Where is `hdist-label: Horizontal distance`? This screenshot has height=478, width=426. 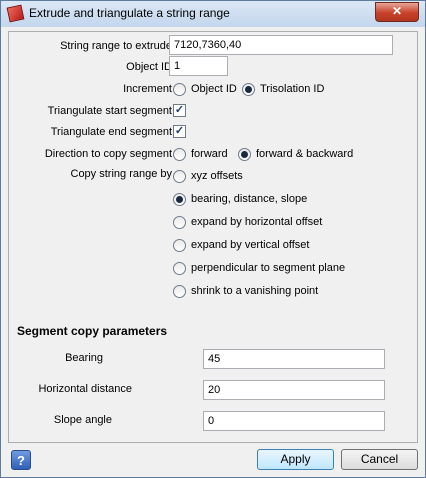
hdist-label: Horizontal distance is located at coordinates (85, 389).